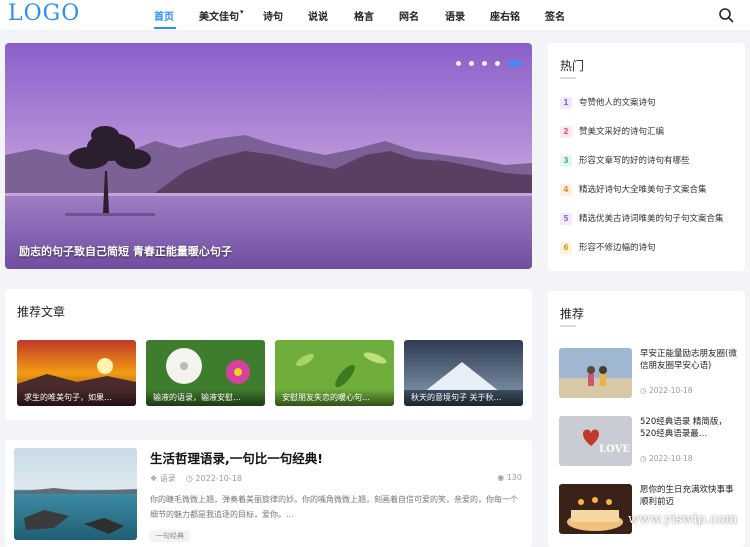  Describe the element at coordinates (455, 15) in the screenshot. I see `nav-quotes: 语录` at that location.